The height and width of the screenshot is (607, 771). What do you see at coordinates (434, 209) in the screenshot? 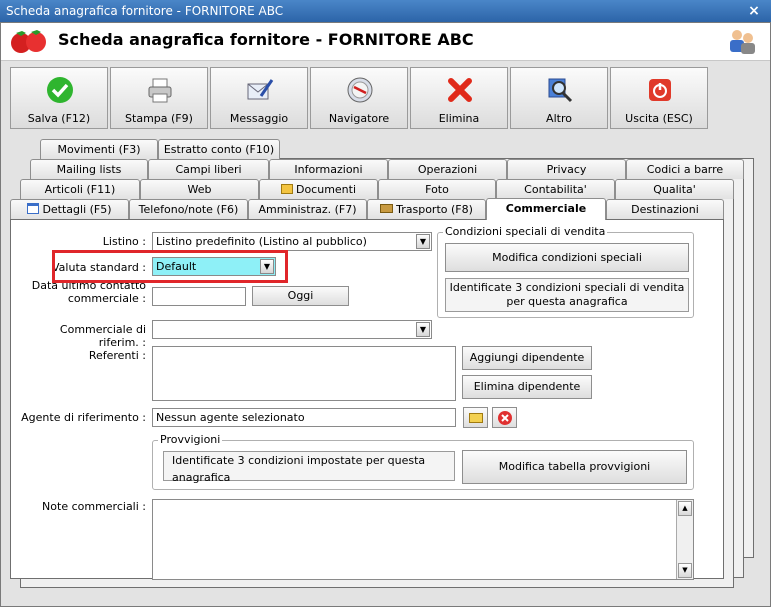
I see `tab-trasporto-label: Trasporto (F8)` at bounding box center [434, 209].